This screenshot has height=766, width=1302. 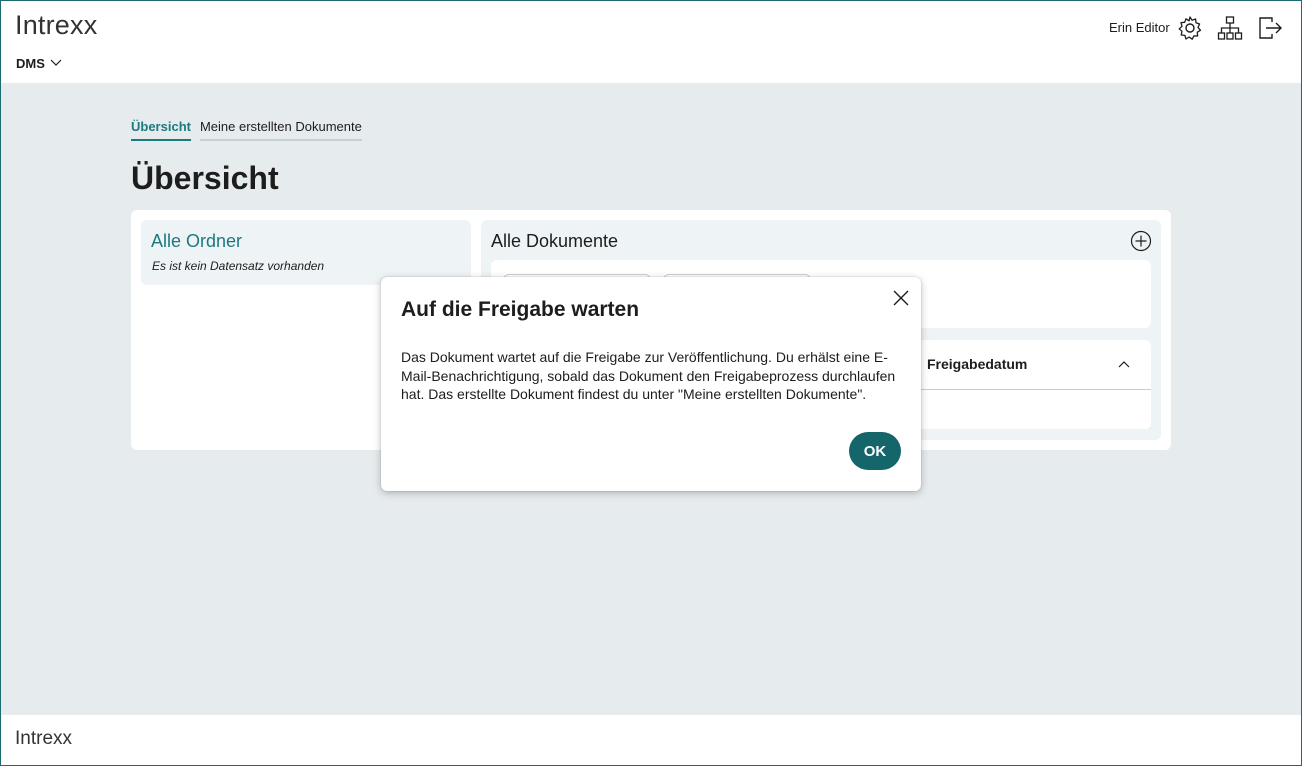 I want to click on logout-icon, so click(x=1270, y=28).